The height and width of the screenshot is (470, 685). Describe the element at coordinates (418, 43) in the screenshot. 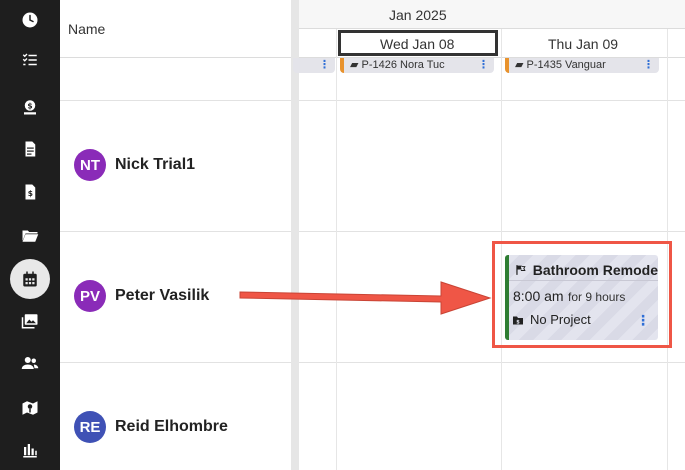

I see `today-highlight-box` at that location.